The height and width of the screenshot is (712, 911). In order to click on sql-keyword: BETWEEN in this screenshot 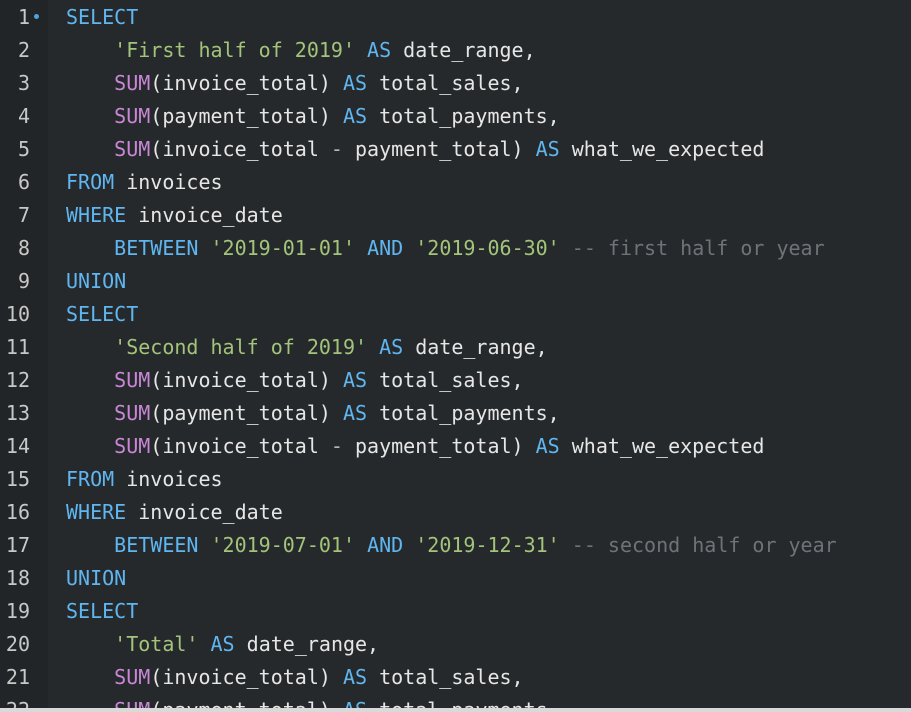, I will do `click(156, 248)`.